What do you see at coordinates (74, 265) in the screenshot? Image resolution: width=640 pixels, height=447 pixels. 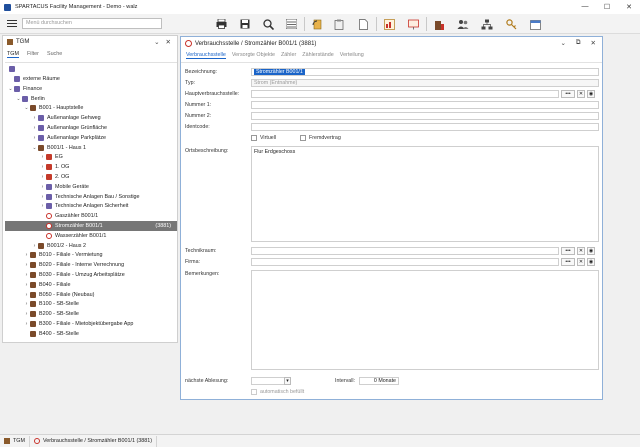 I see `tree-item: › B020 - Filiale - Interne Verrechnung` at bounding box center [74, 265].